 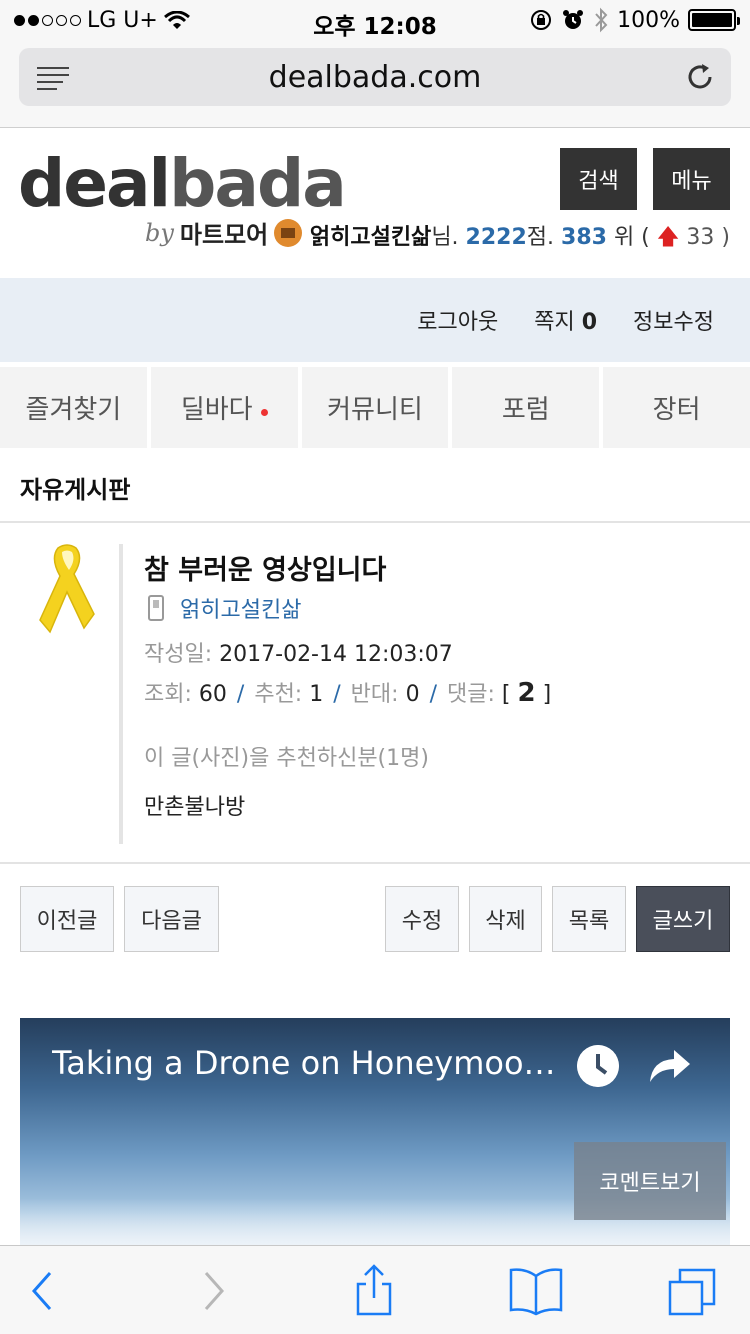 I want to click on battery-percent: 100%, so click(x=648, y=20).